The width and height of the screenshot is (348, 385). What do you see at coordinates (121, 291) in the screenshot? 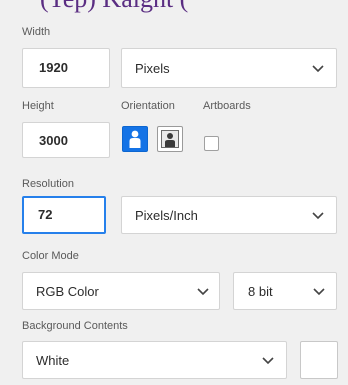
I see `color-mode-select: RGB Color` at bounding box center [121, 291].